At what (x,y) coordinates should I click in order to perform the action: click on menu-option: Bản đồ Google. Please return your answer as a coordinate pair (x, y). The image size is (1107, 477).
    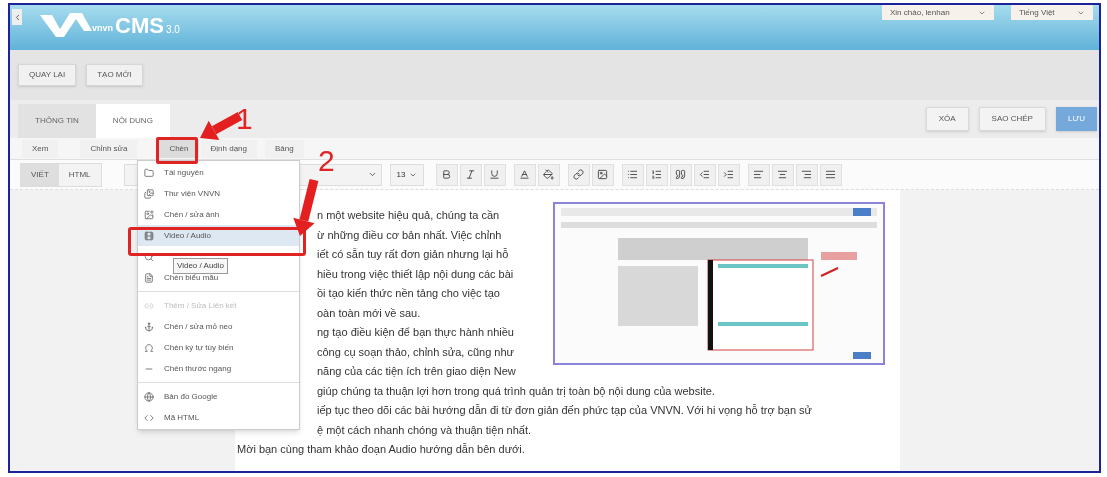
    Looking at the image, I should click on (218, 396).